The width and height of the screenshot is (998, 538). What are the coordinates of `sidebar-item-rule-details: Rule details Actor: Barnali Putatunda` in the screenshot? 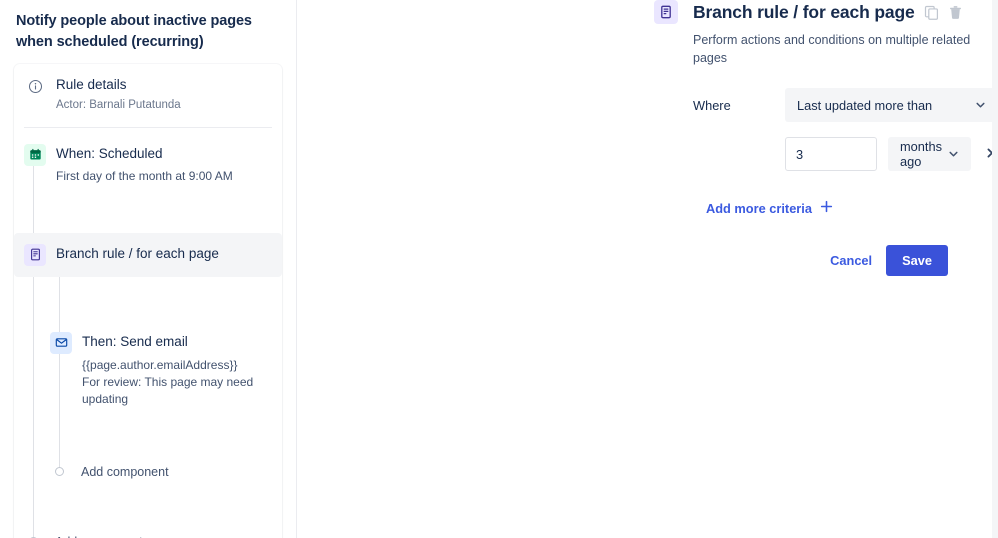 It's located at (148, 93).